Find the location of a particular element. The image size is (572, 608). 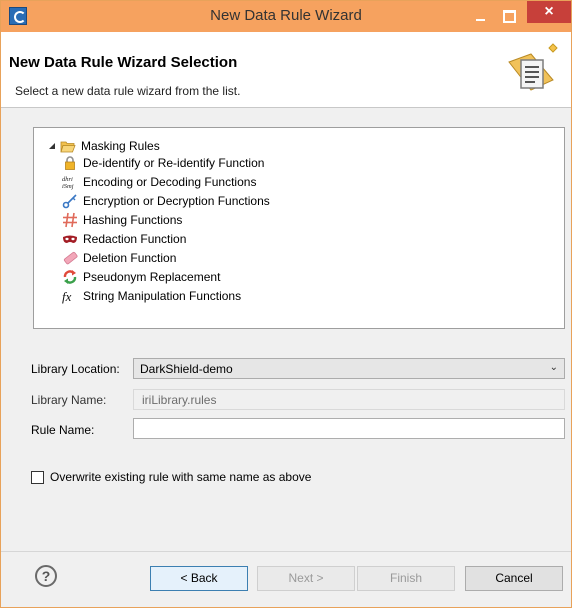

tree-item-label: String Manipulation Functions is located at coordinates (162, 295).